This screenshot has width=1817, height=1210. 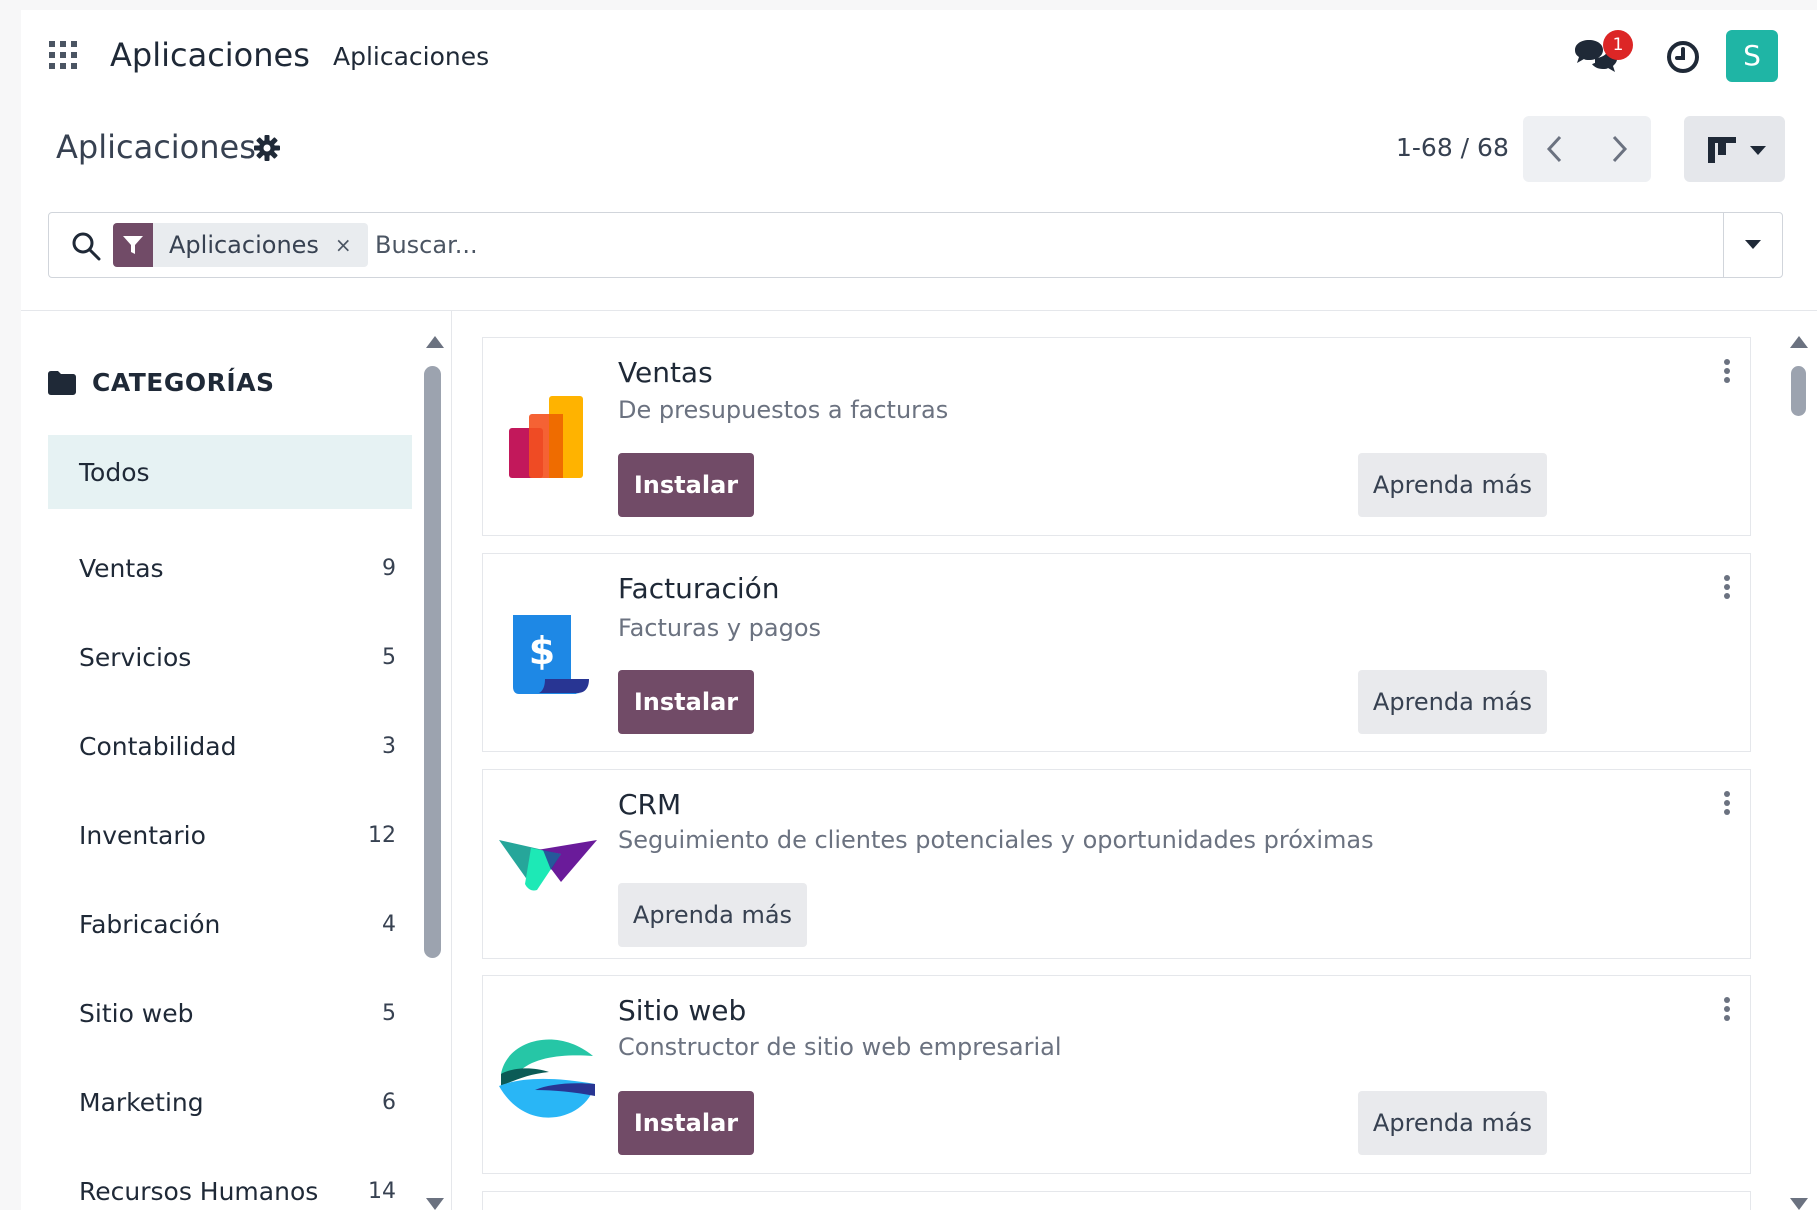 I want to click on category-item-inventario: Inventario 12, so click(x=230, y=835).